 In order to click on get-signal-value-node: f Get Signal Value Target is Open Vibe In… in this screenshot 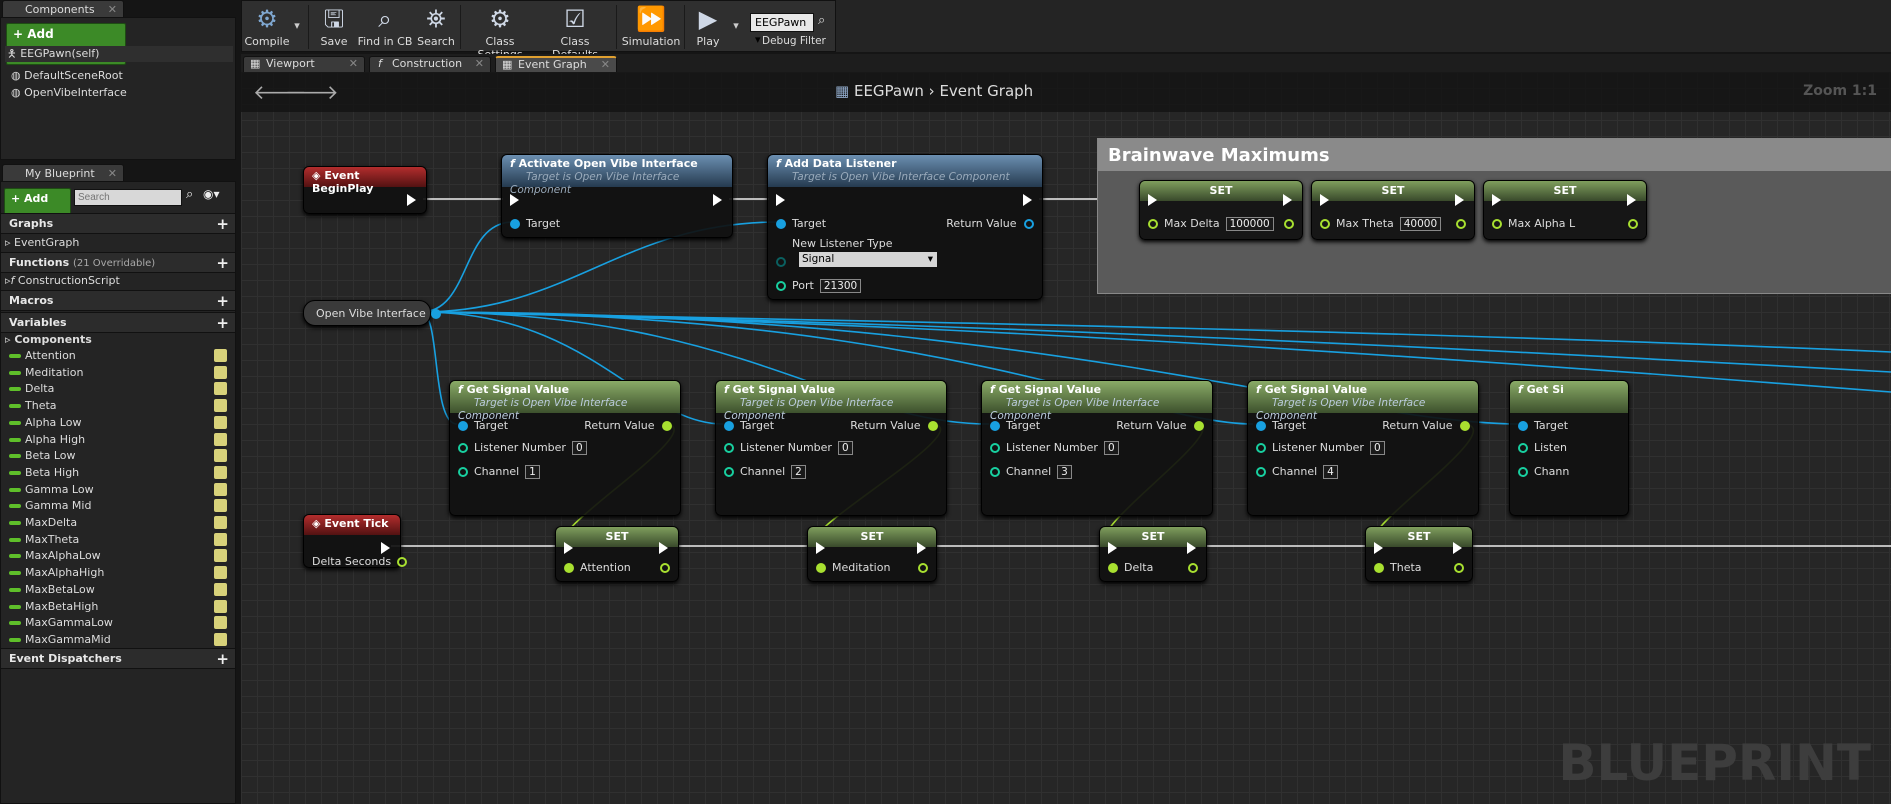, I will do `click(565, 448)`.